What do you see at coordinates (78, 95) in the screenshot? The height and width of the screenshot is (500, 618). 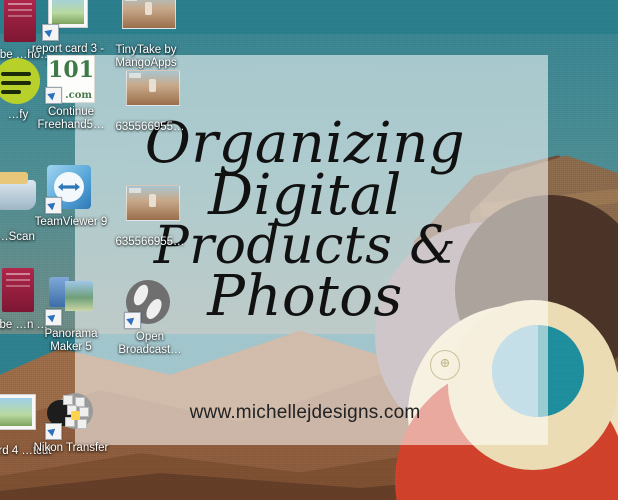 I see `dotcom-label: .com` at bounding box center [78, 95].